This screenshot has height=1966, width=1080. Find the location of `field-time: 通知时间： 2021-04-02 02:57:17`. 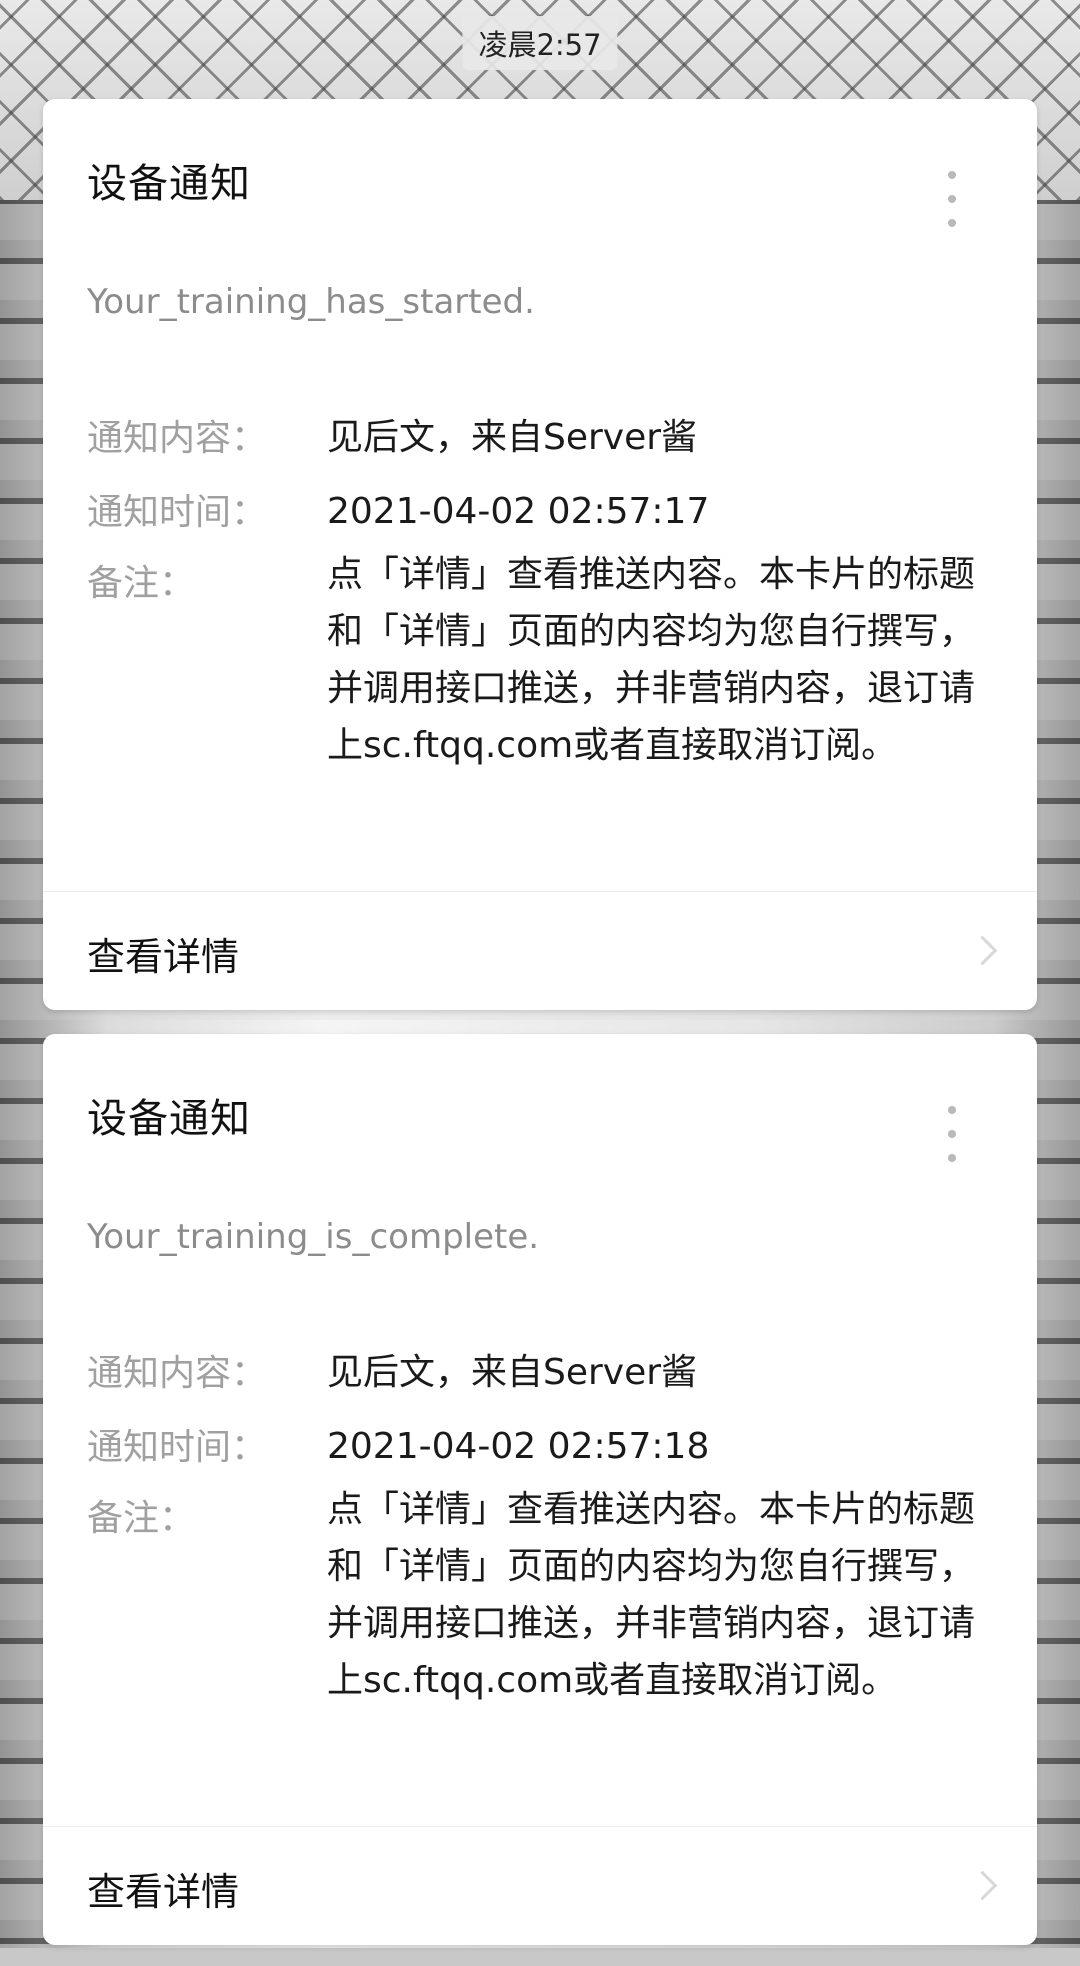

field-time: 通知时间： 2021-04-02 02:57:17 is located at coordinates (547, 511).